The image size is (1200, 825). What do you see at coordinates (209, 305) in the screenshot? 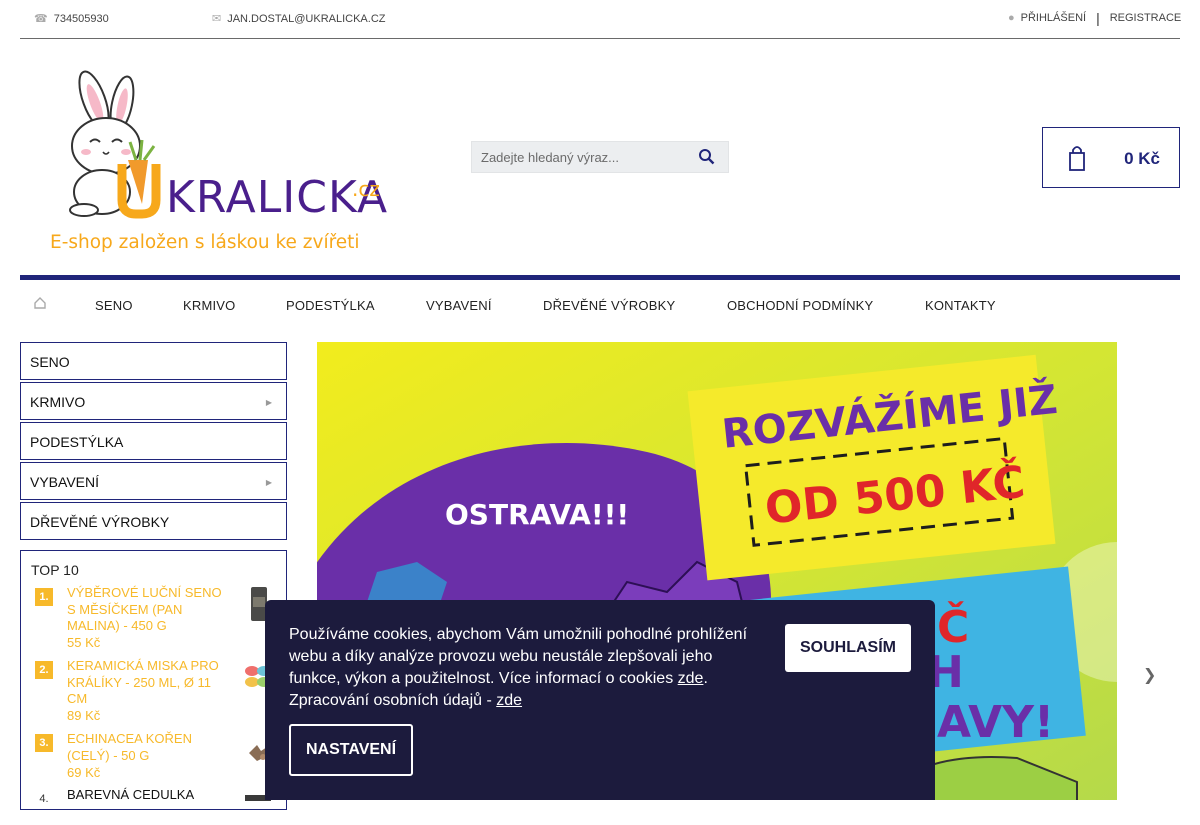
I see `nav-item-krmivo: KRMIVO` at bounding box center [209, 305].